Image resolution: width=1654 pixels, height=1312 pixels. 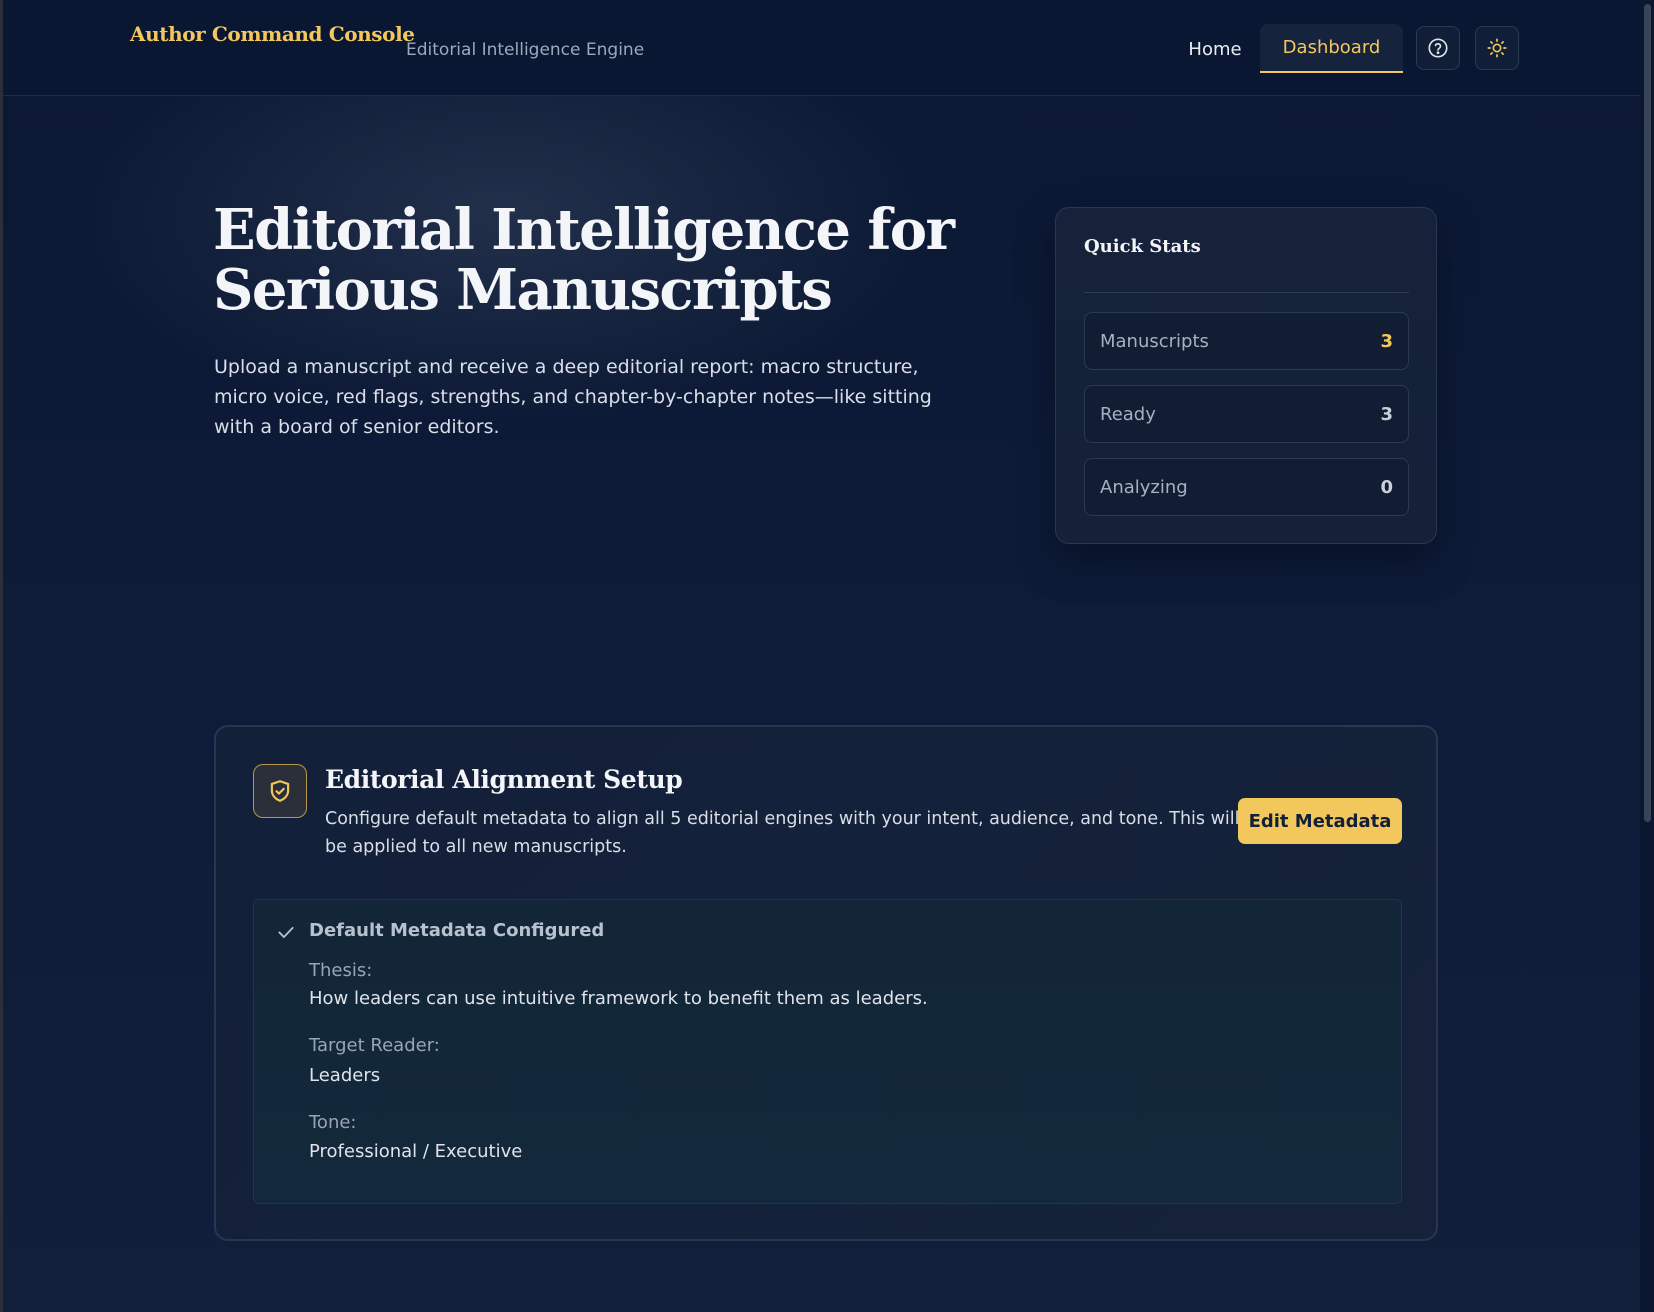 I want to click on brand-tagline: Editorial Intelligence Engine, so click(x=525, y=50).